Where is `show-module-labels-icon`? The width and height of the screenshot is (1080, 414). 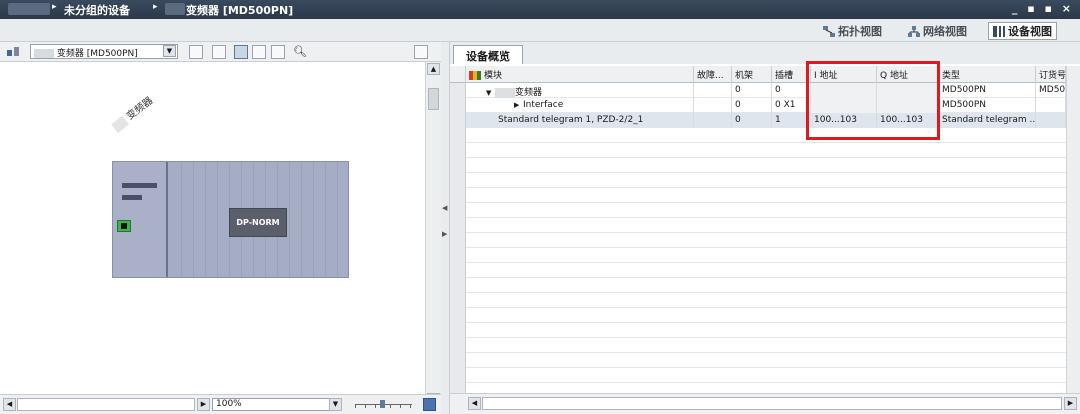
show-module-labels-icon is located at coordinates (196, 52).